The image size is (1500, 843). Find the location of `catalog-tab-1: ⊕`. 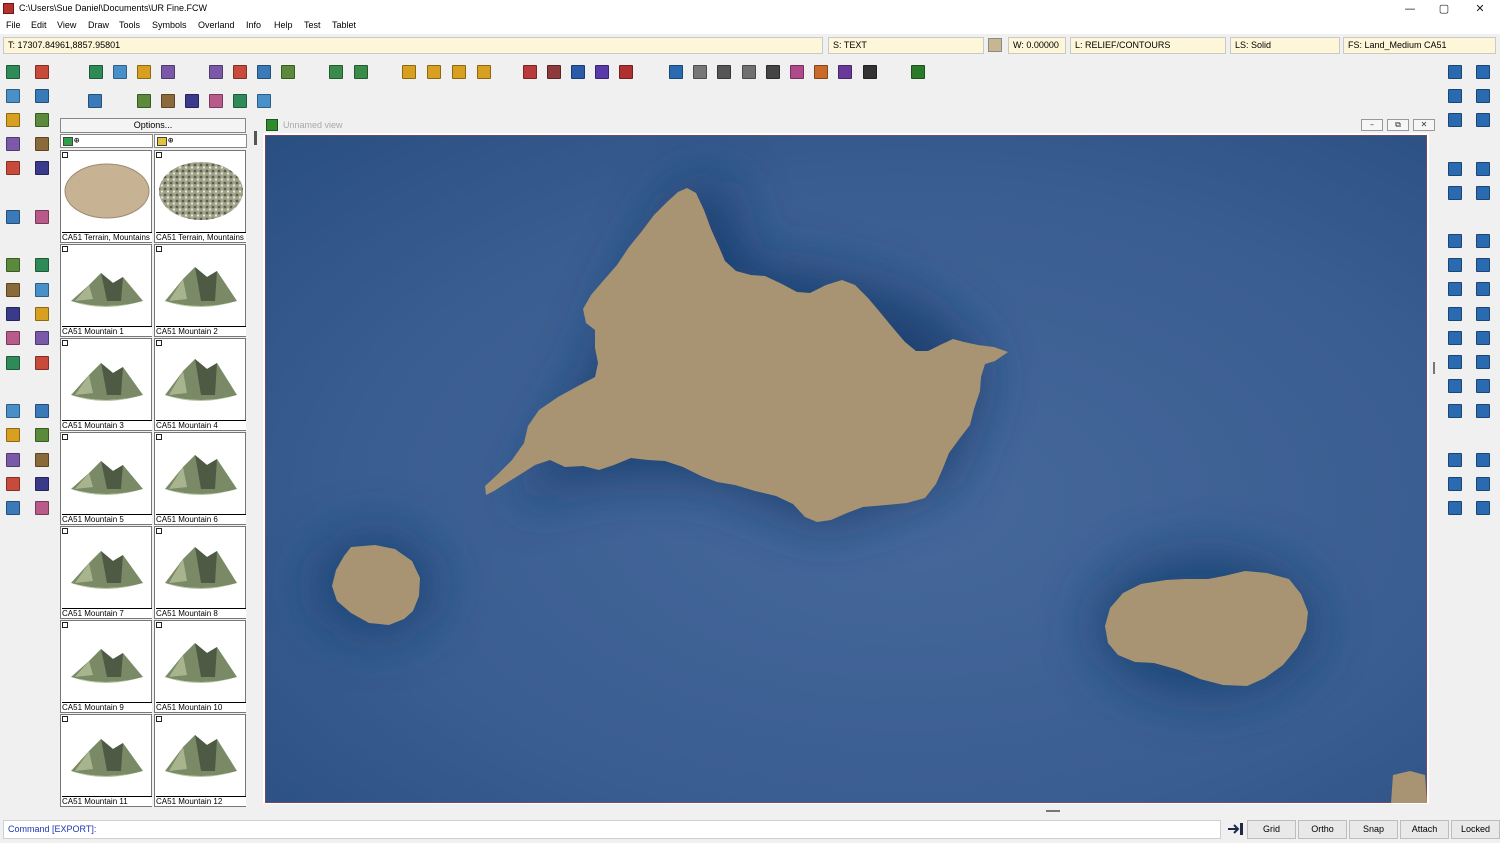

catalog-tab-1: ⊕ is located at coordinates (106, 141).